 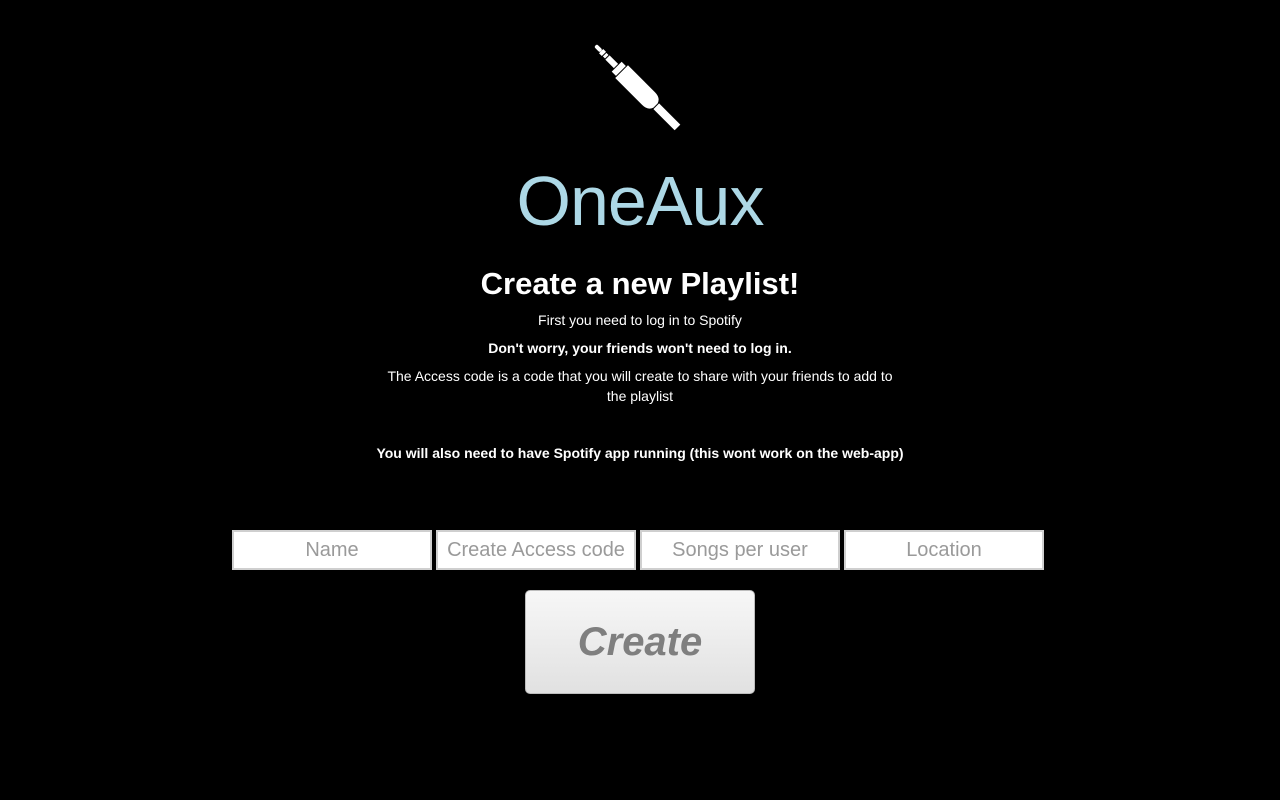 I want to click on playlist-form, so click(x=640, y=550).